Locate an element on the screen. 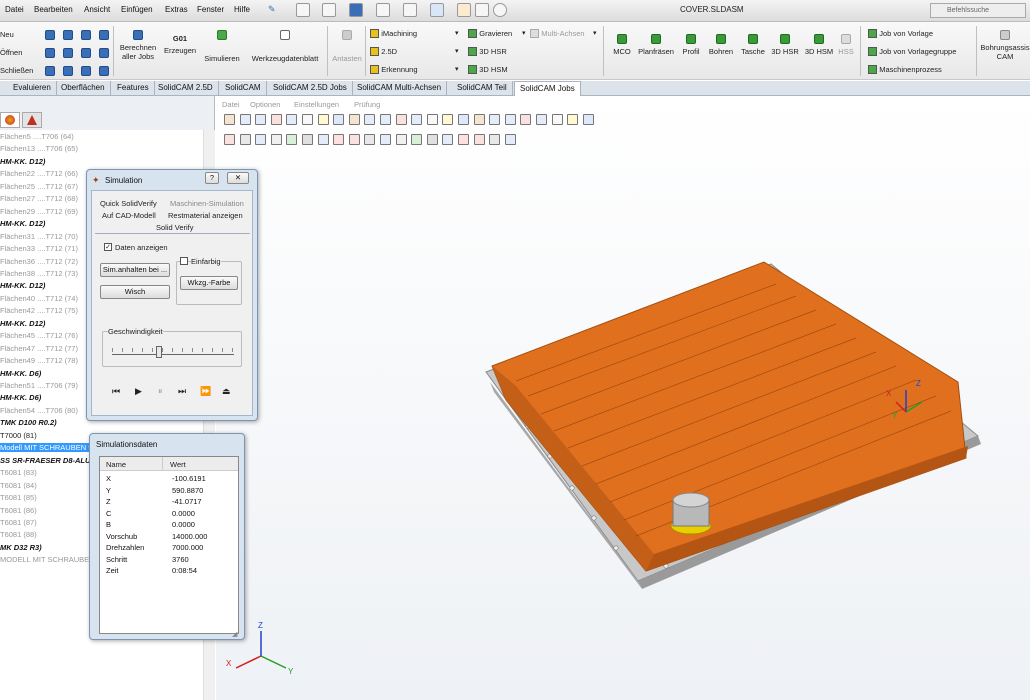 Image resolution: width=1030 pixels, height=700 pixels. vp-menu-pruefung: Prüfung is located at coordinates (367, 104).